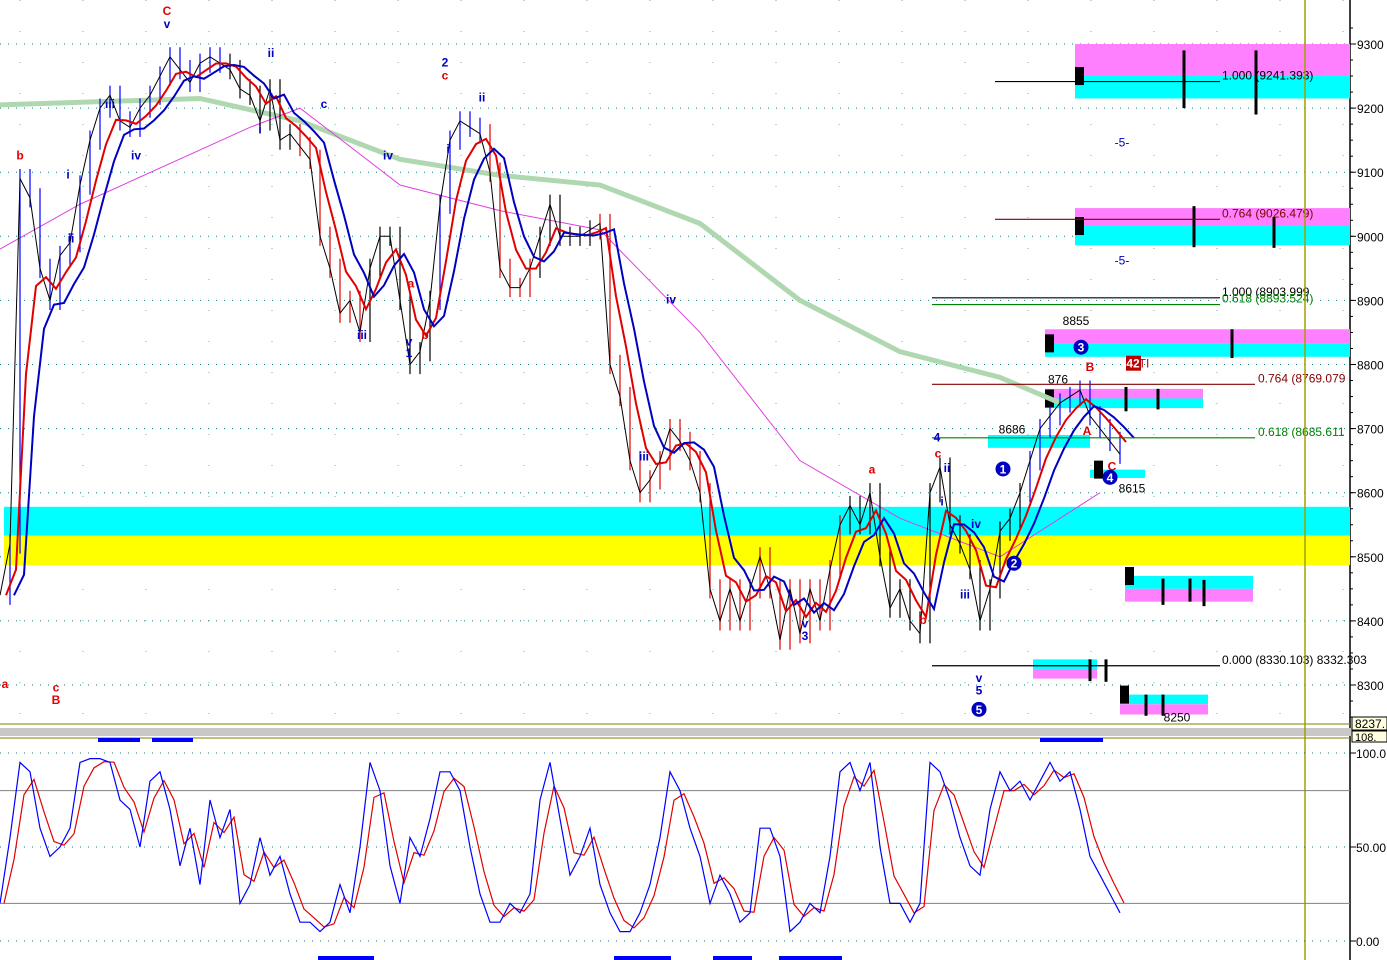 Image resolution: width=1387 pixels, height=960 pixels. I want to click on fib-level-label: 0.618 (8893.524), so click(1267, 299).